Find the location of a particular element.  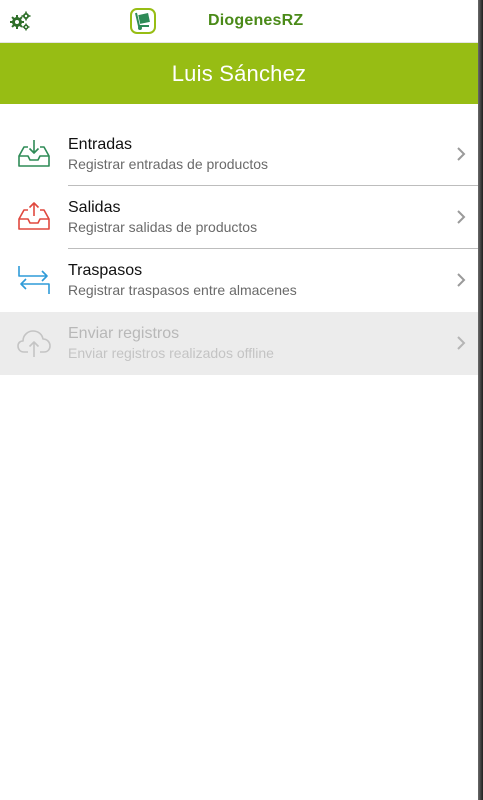

app-title: DiogenesRZ is located at coordinates (256, 20).